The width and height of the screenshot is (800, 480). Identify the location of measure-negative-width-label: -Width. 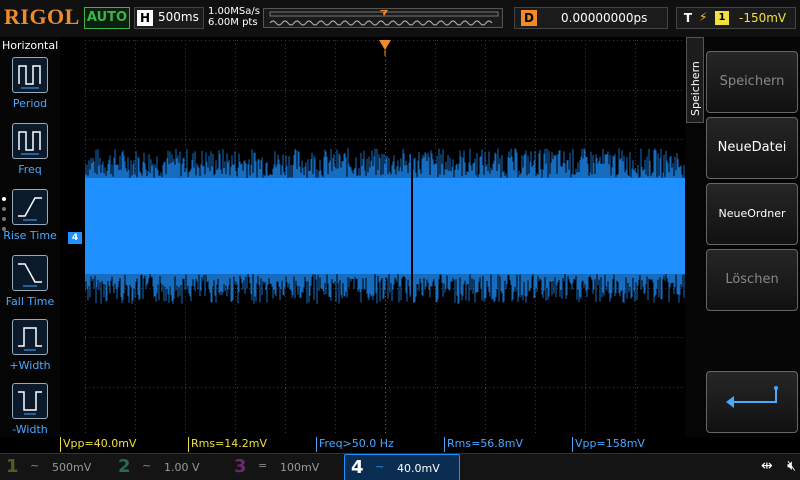
(30, 429).